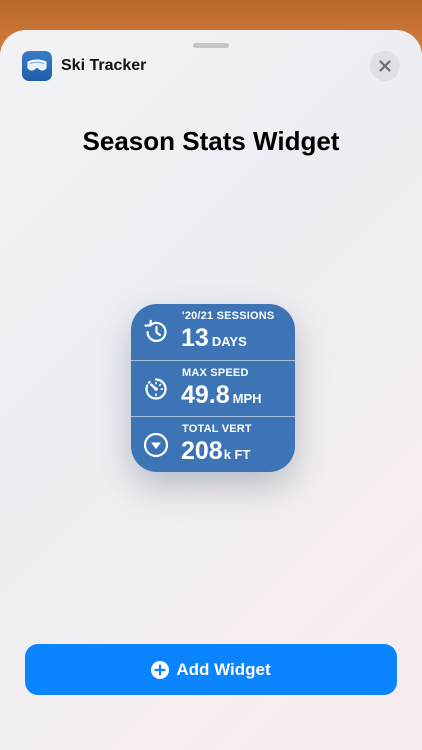 This screenshot has width=422, height=750. What do you see at coordinates (160, 669) in the screenshot?
I see `plus-circle-icon` at bounding box center [160, 669].